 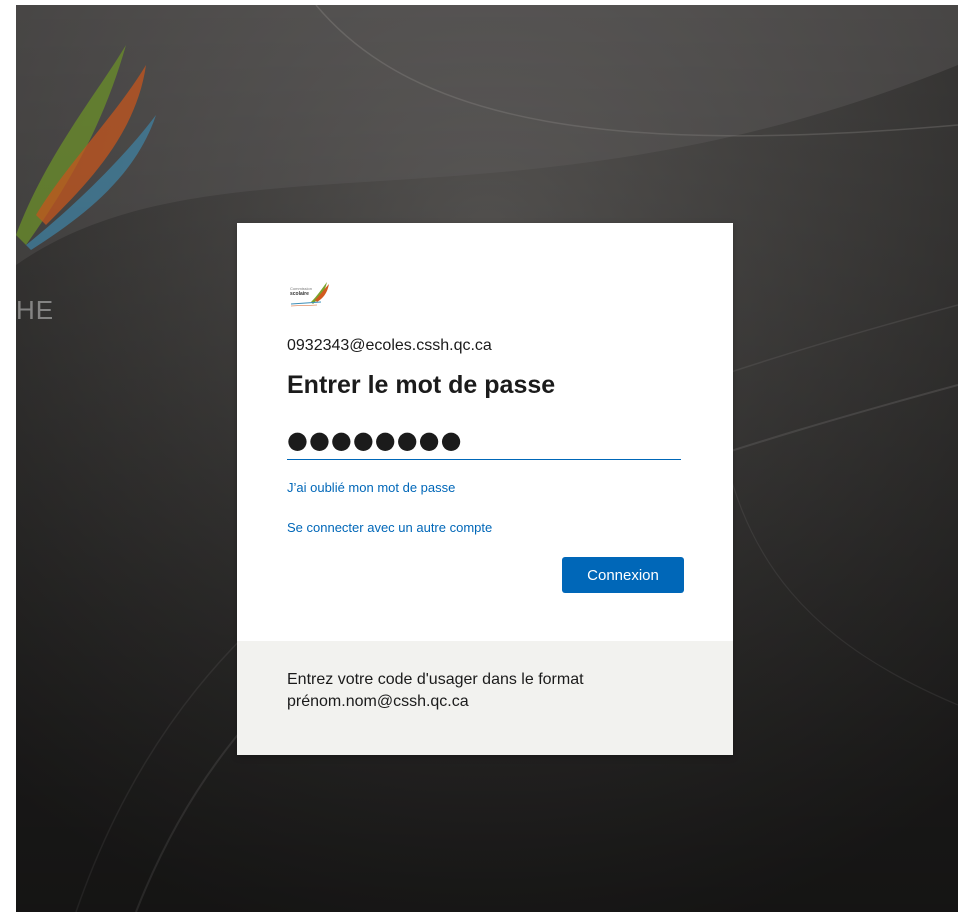 What do you see at coordinates (389, 527) in the screenshot?
I see `other-account-link: Se connecter avec un autre compte` at bounding box center [389, 527].